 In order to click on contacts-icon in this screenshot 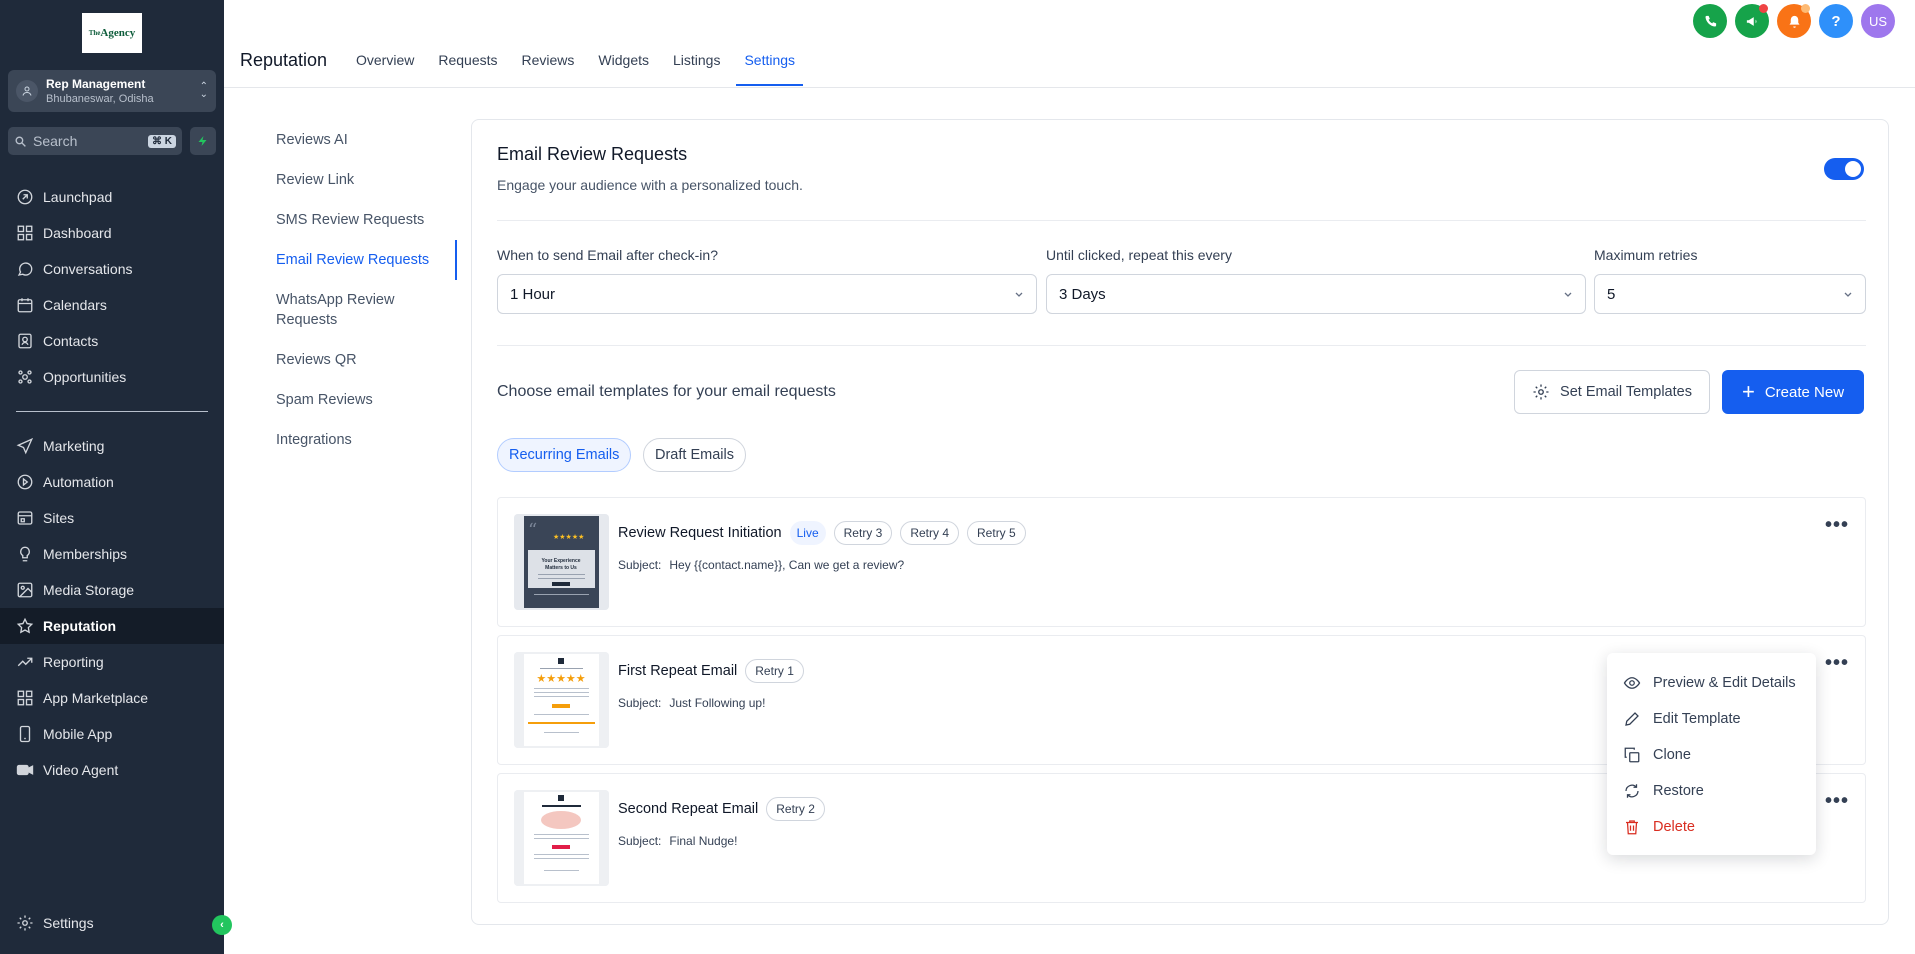, I will do `click(25, 341)`.